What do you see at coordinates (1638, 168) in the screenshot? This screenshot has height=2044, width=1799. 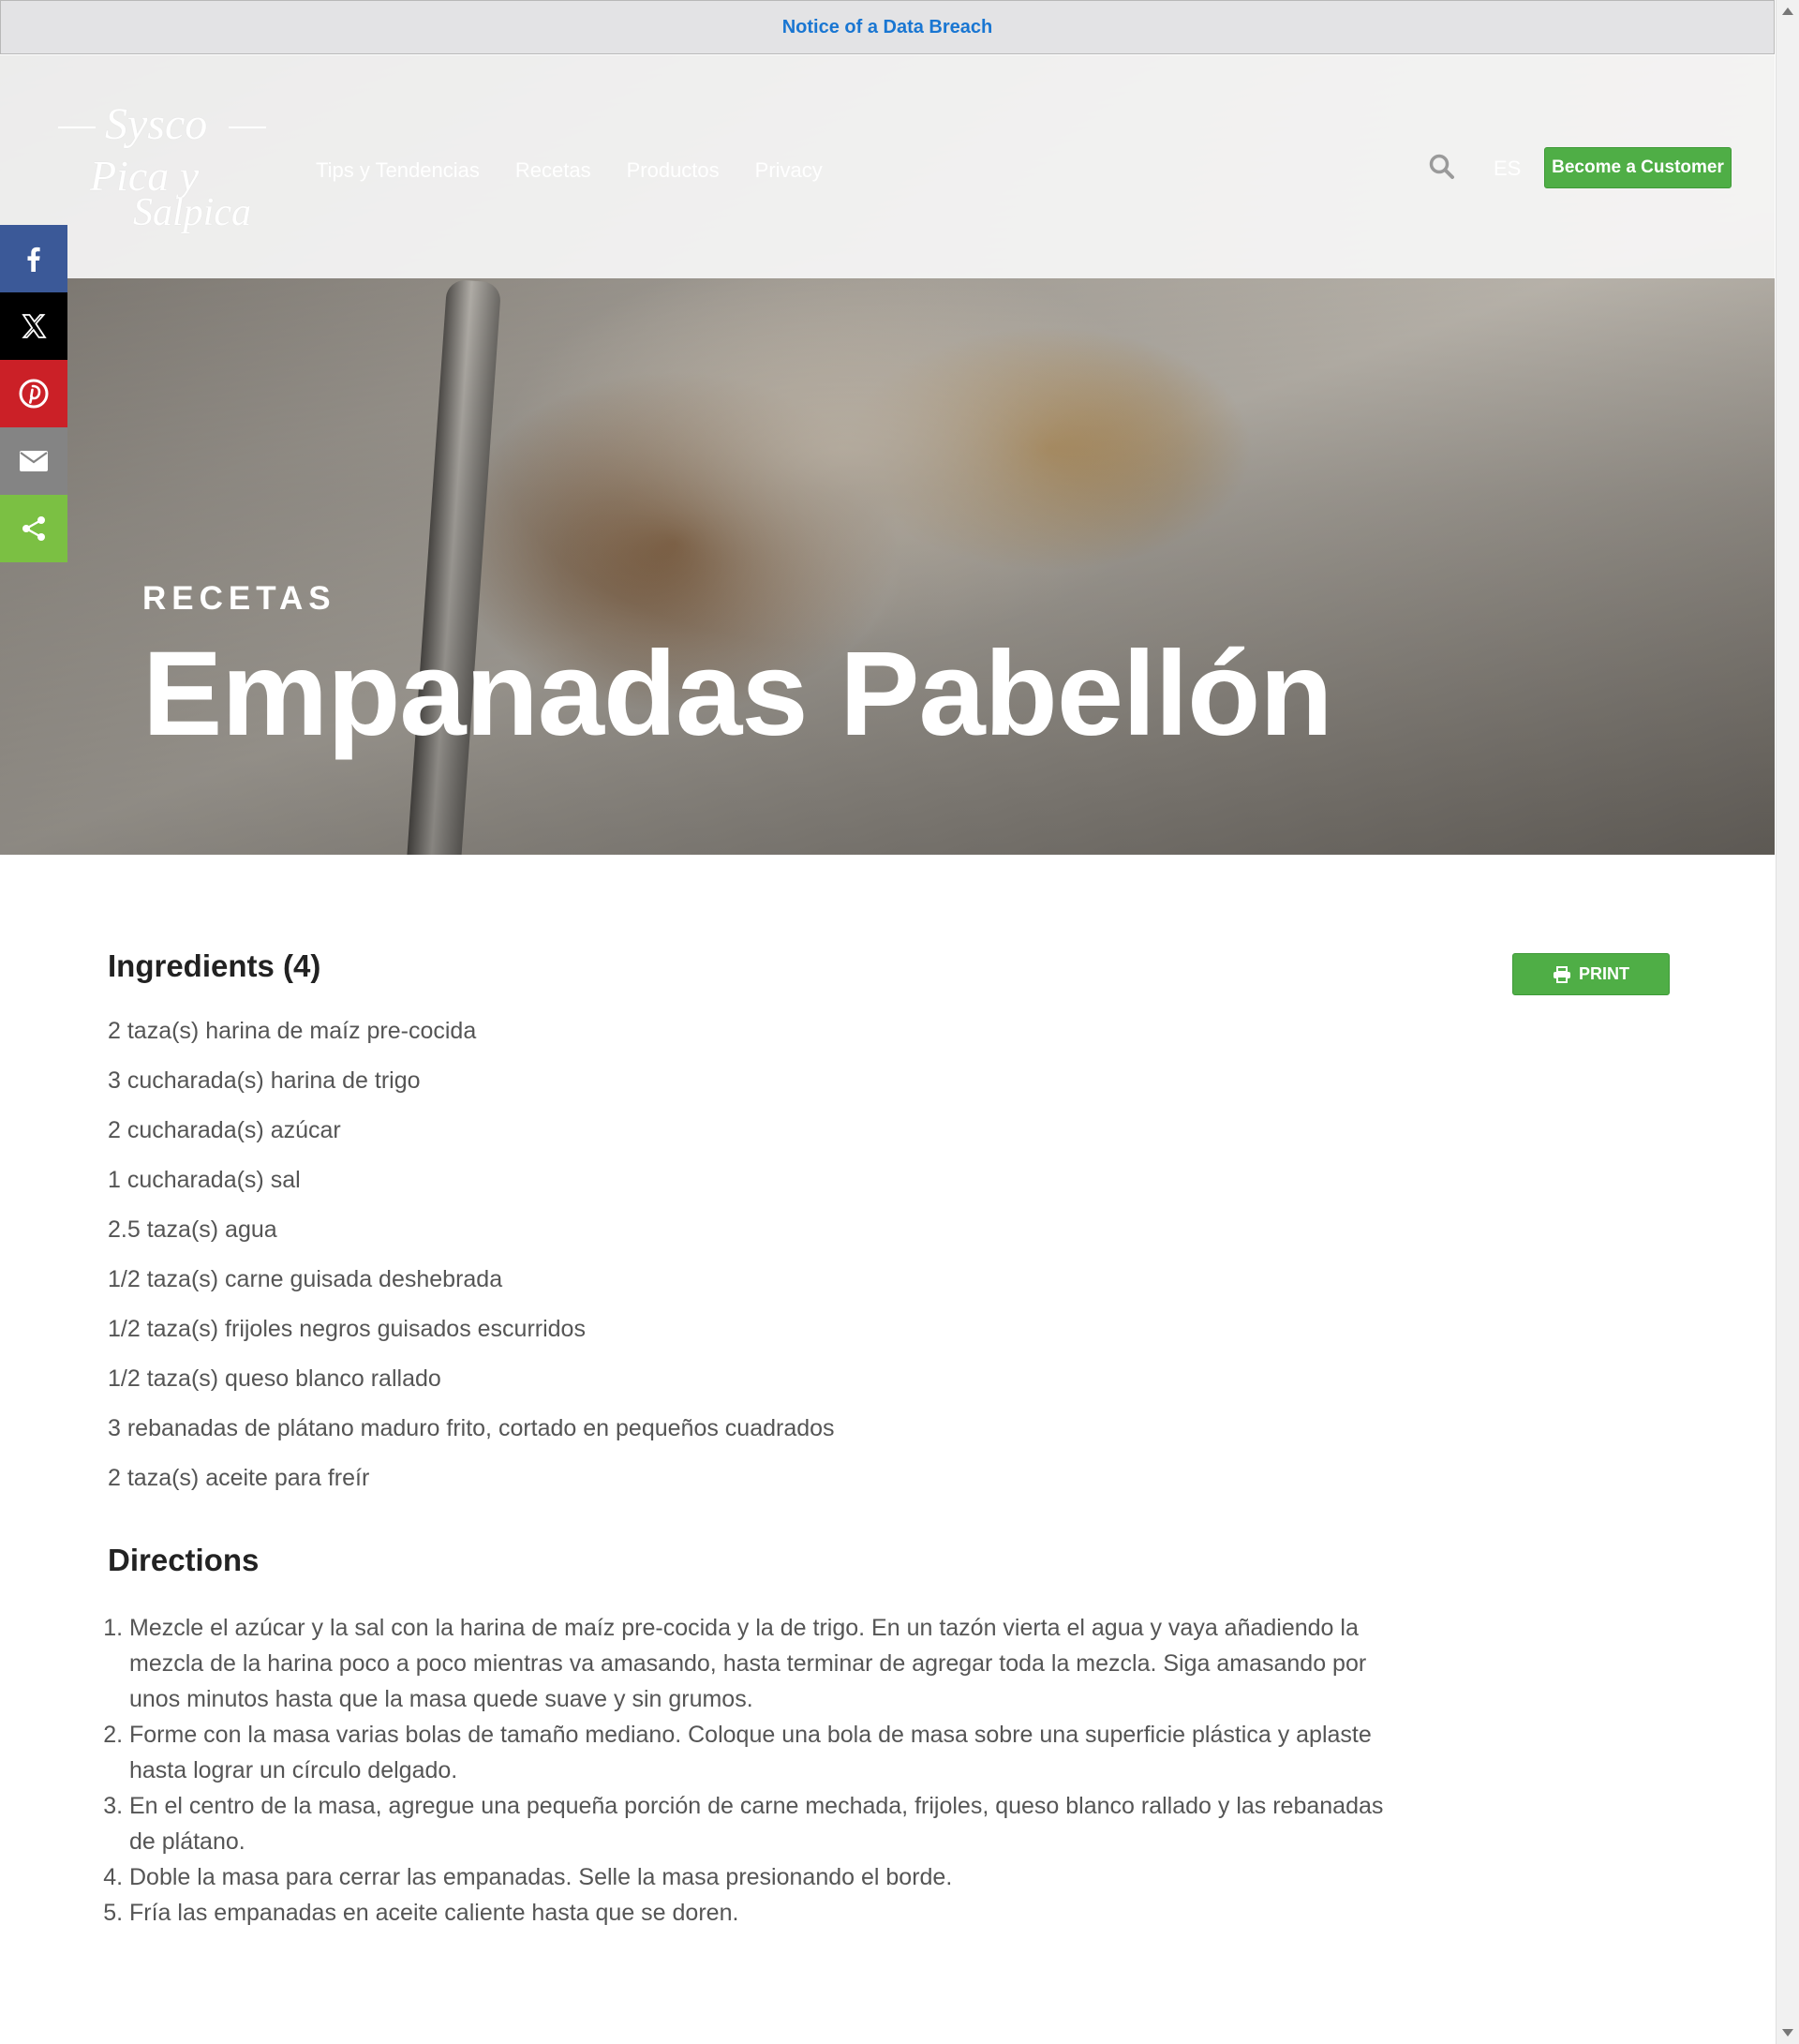 I see `become-customer-button: Become a Customer` at bounding box center [1638, 168].